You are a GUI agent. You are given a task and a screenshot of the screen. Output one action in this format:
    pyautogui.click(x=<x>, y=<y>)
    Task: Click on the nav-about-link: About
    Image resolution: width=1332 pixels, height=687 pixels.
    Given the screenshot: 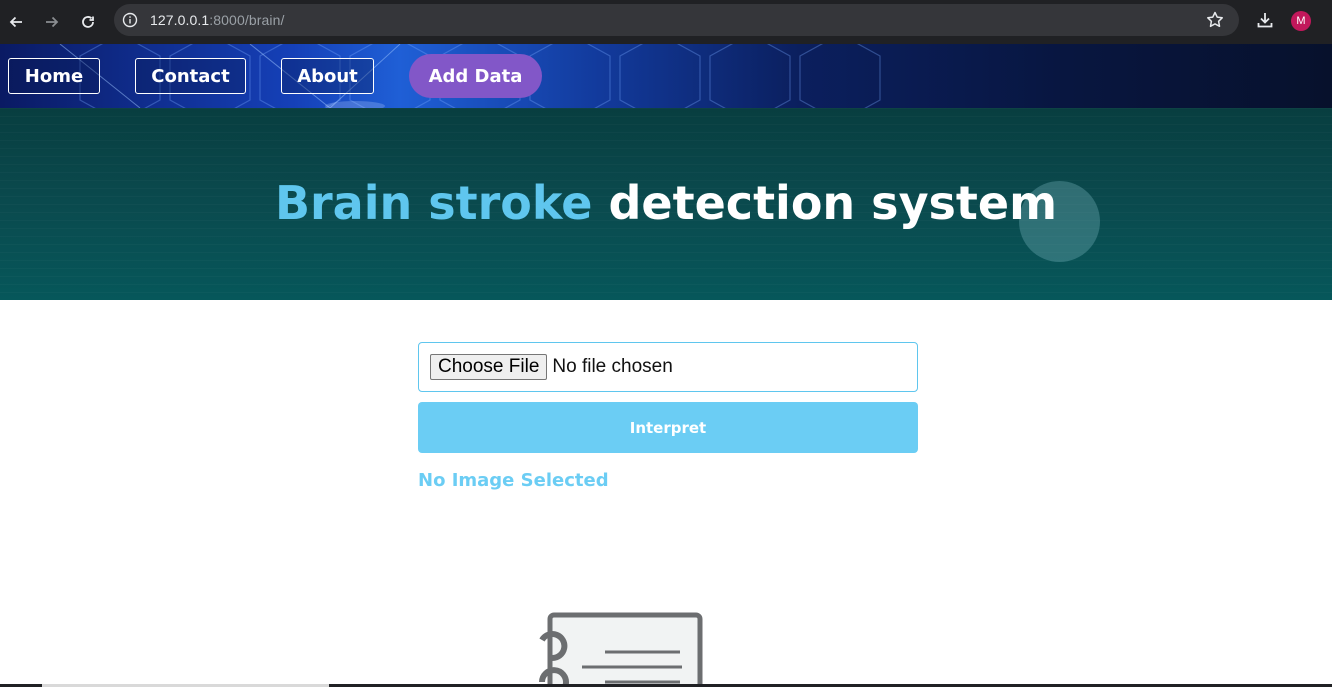 What is the action you would take?
    pyautogui.click(x=327, y=76)
    